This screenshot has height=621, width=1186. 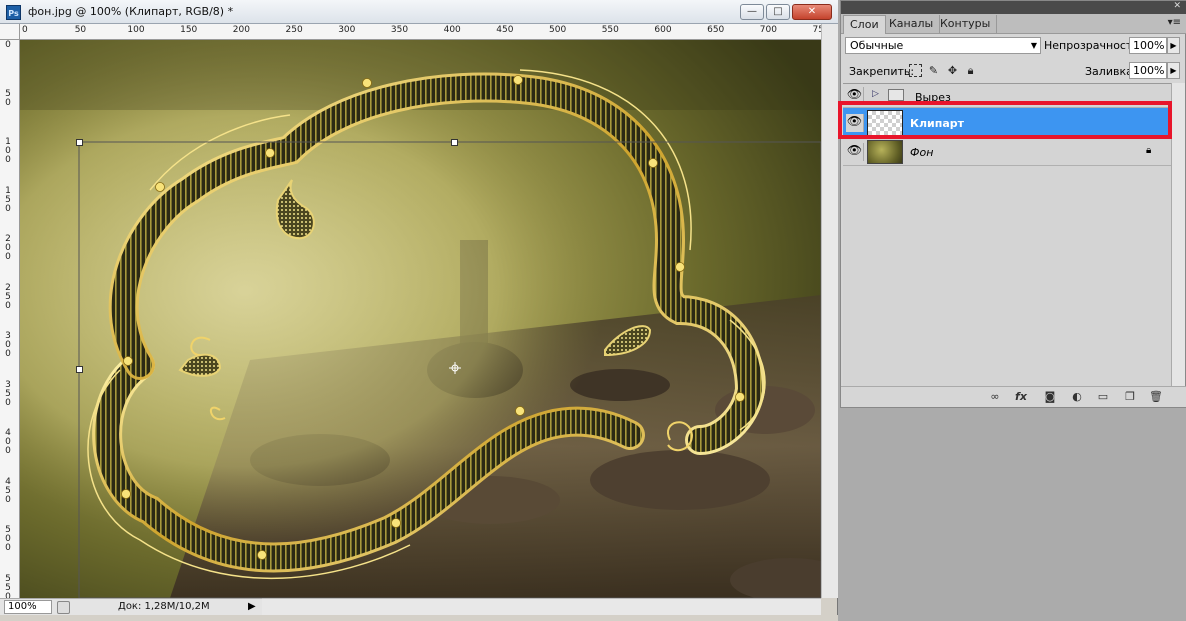 I want to click on lock-all-icon: 🔒︎, so click(x=970, y=70).